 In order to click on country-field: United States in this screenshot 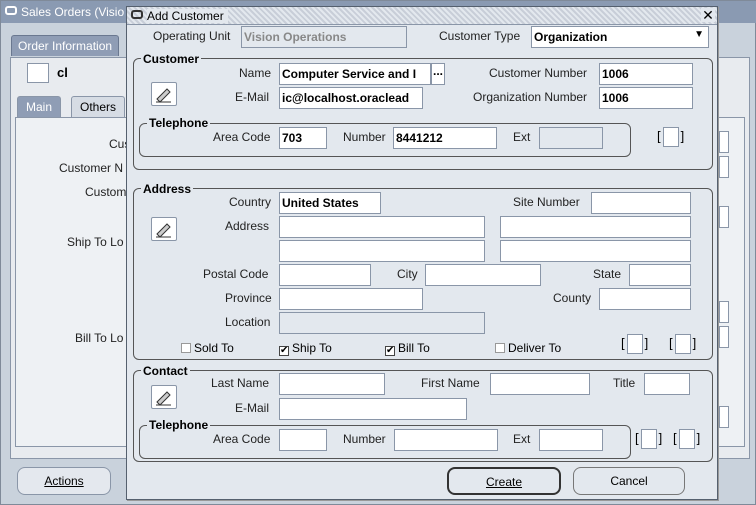, I will do `click(330, 203)`.